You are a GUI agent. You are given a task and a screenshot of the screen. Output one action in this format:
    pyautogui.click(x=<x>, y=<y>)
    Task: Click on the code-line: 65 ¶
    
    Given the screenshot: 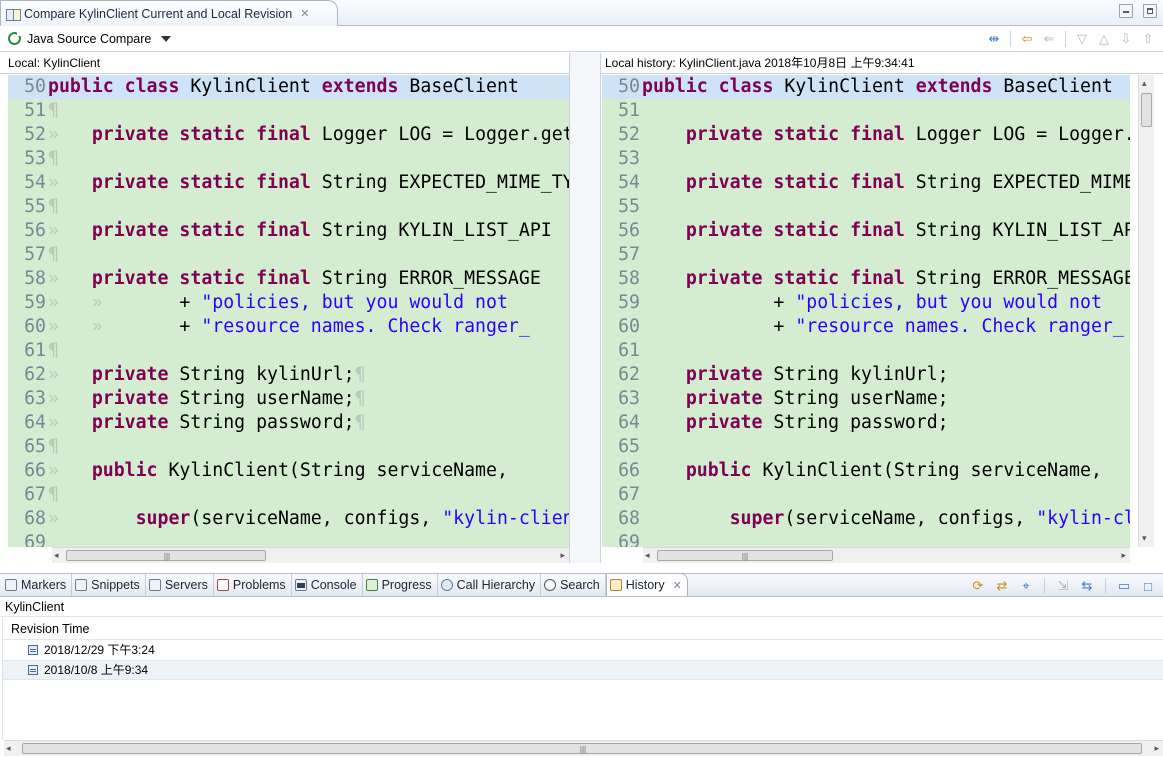 What is the action you would take?
    pyautogui.click(x=288, y=447)
    